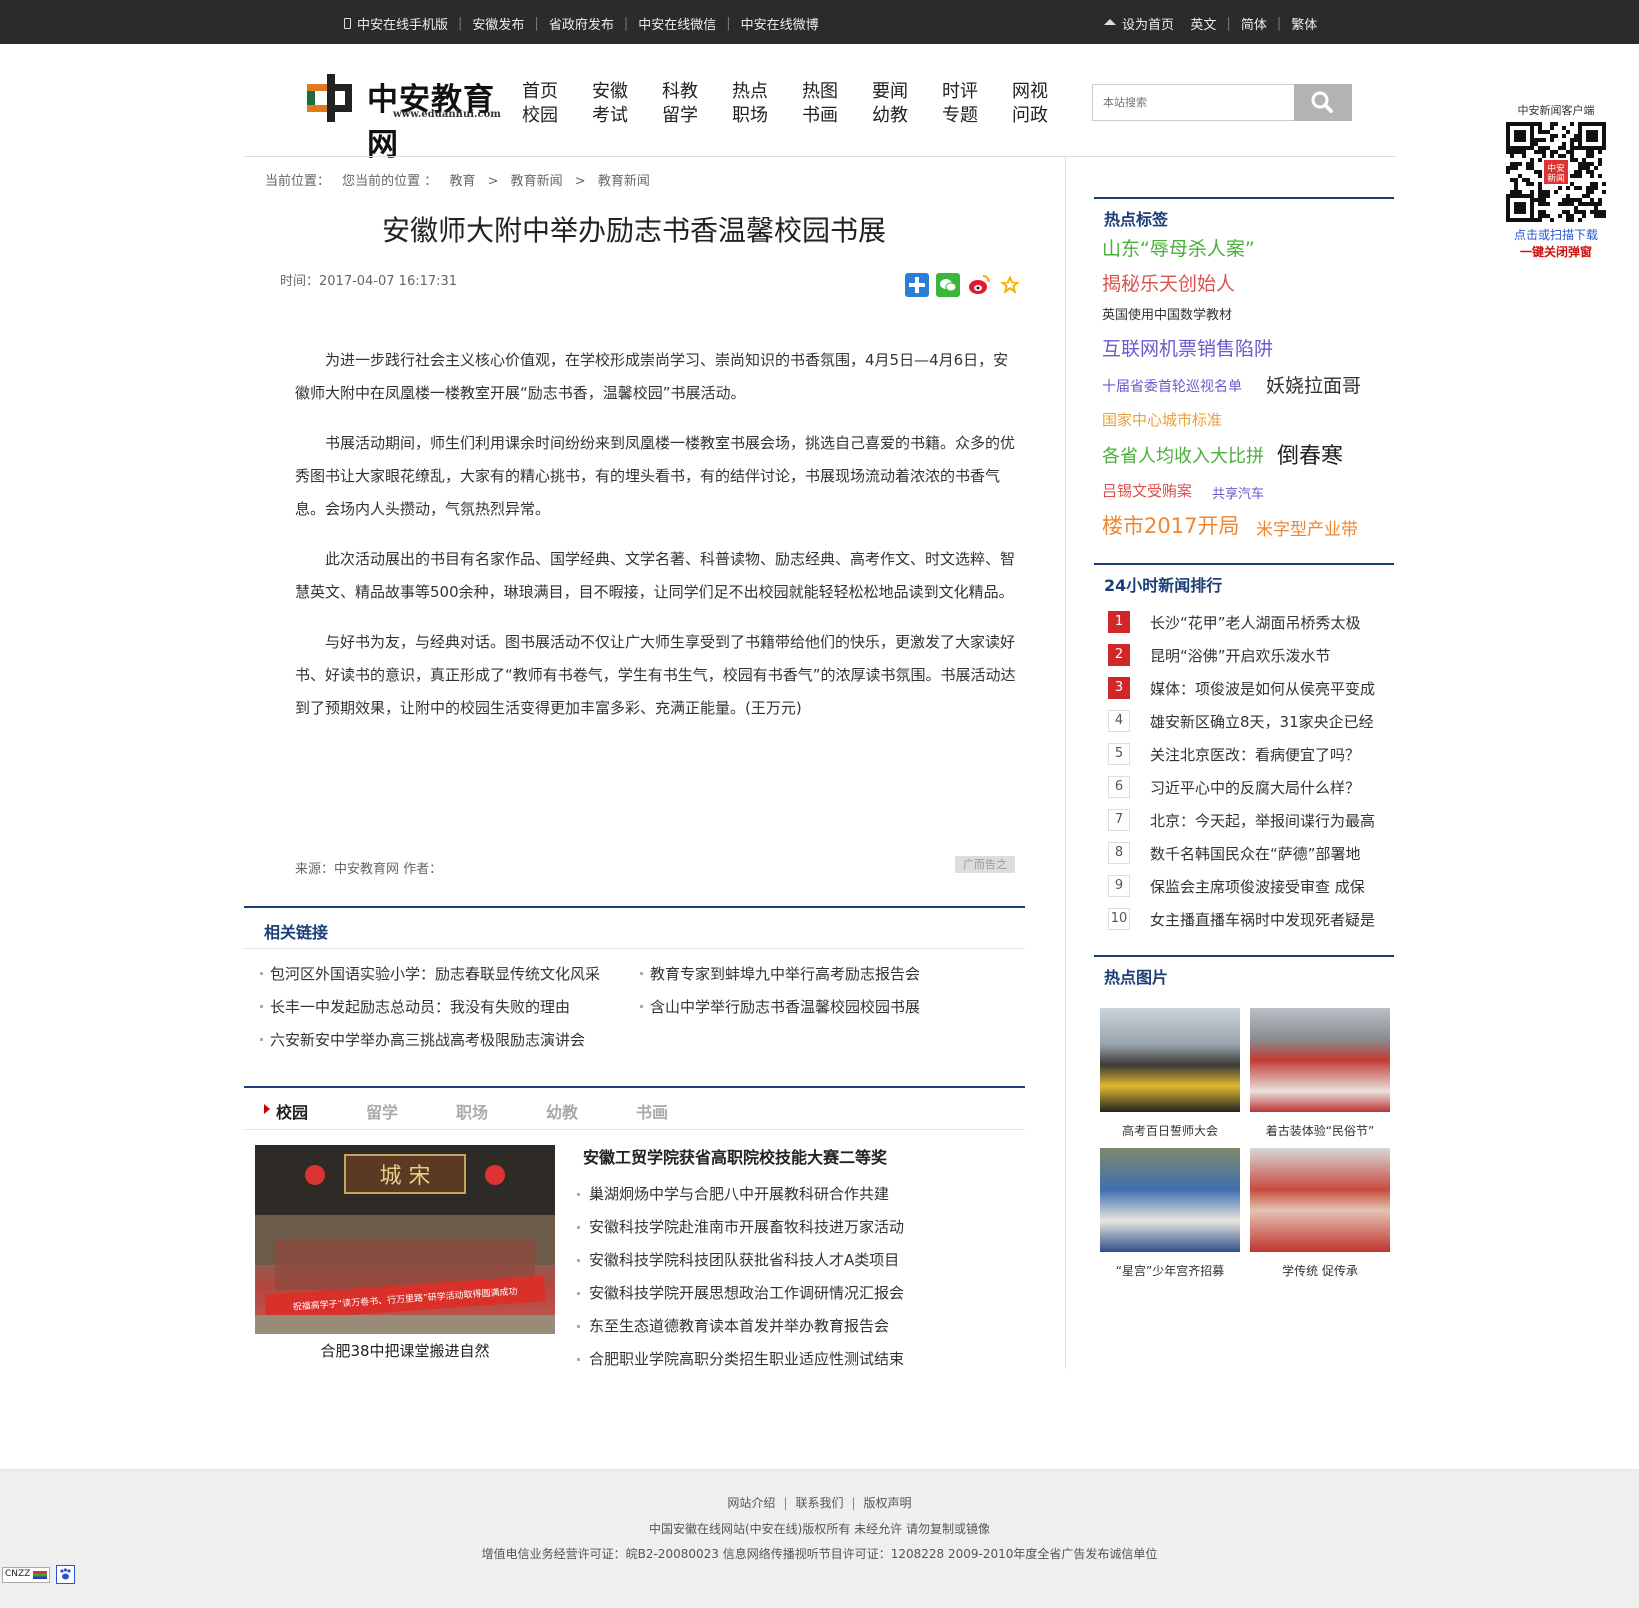 This screenshot has height=1608, width=1639. Describe the element at coordinates (1263, 820) in the screenshot. I see `ranking-item-text: 北京：今天起，举报间谍行为最高` at that location.